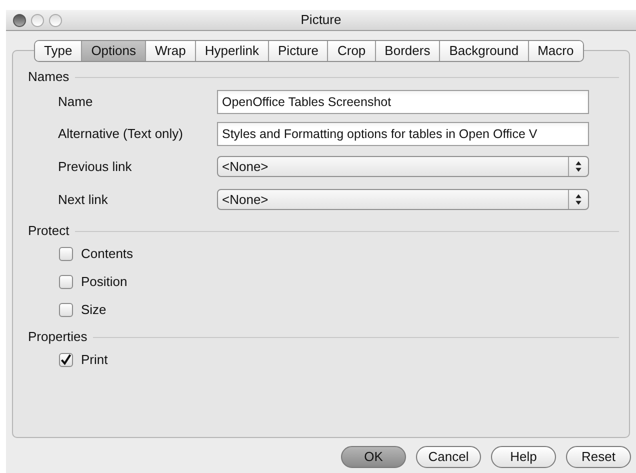 Image resolution: width=636 pixels, height=473 pixels. I want to click on tab: Wrap, so click(170, 51).